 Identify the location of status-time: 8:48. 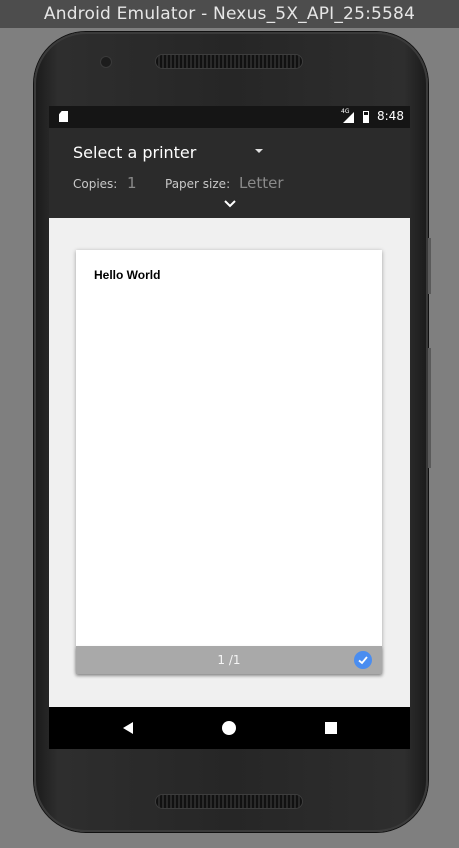
(390, 116).